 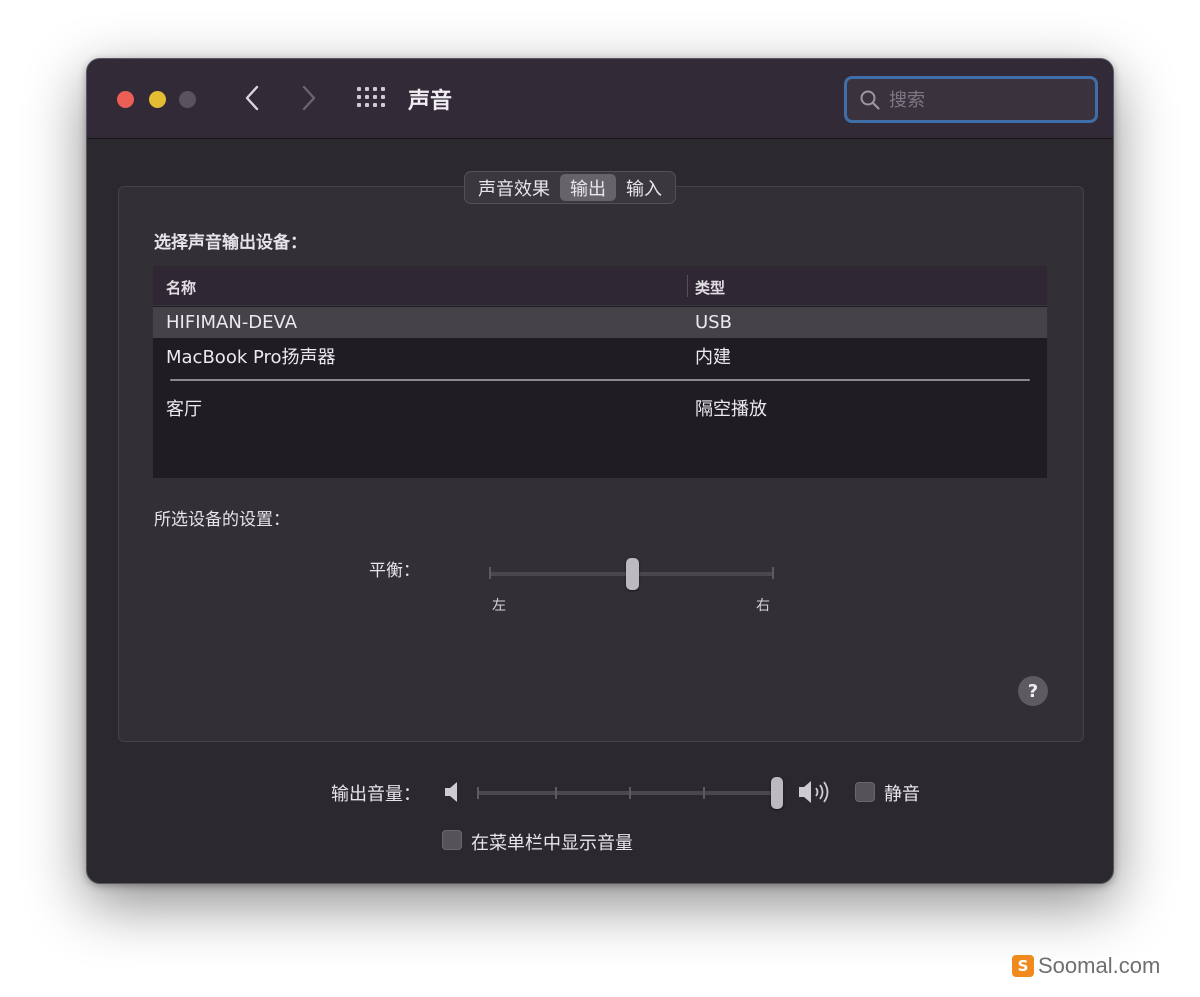 I want to click on mute-checkbox, so click(x=865, y=792).